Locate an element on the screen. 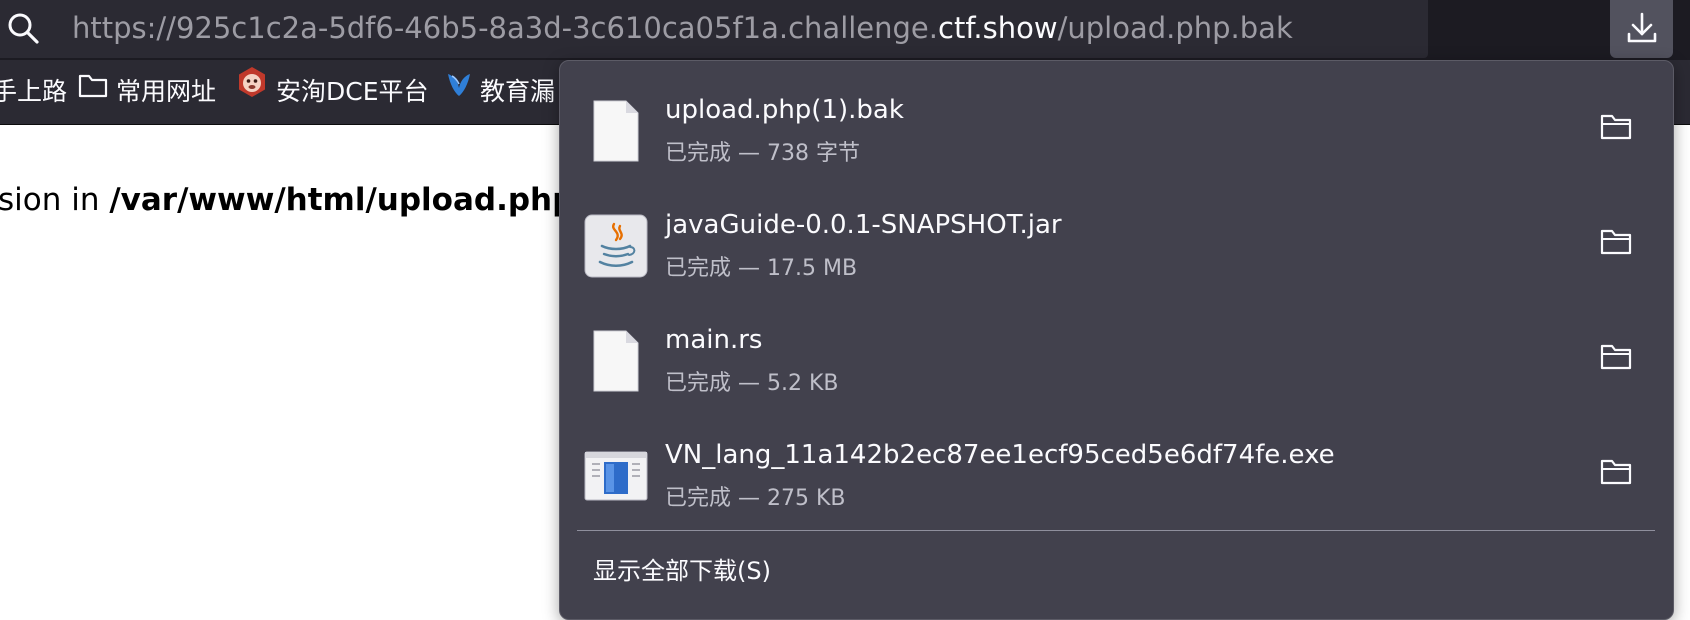  monkey-logo-icon is located at coordinates (252, 90).